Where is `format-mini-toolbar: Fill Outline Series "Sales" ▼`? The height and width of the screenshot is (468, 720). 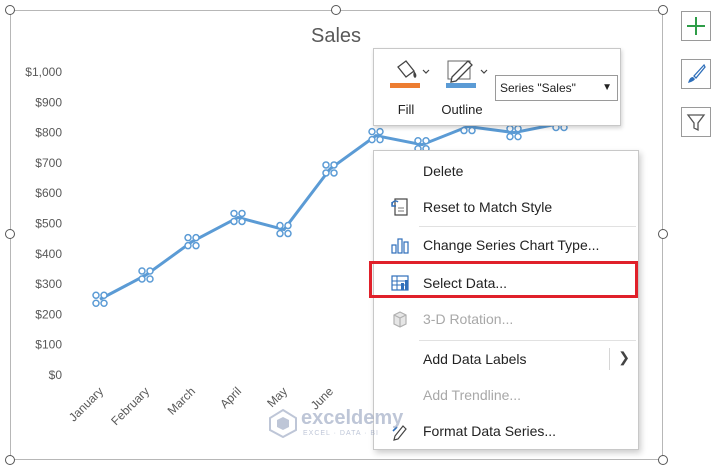 format-mini-toolbar: Fill Outline Series "Sales" ▼ is located at coordinates (497, 87).